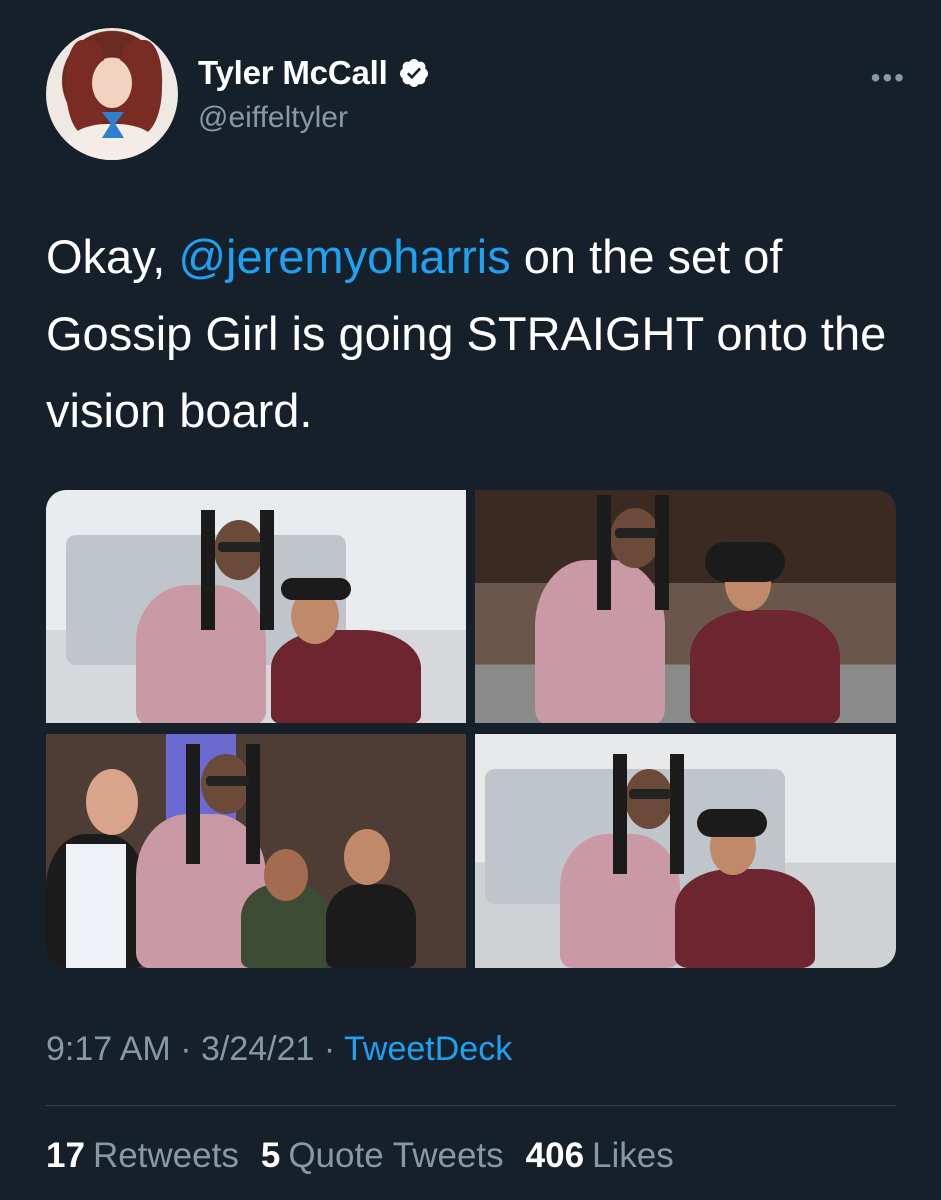 The image size is (941, 1200). Describe the element at coordinates (112, 94) in the screenshot. I see `avatar` at that location.